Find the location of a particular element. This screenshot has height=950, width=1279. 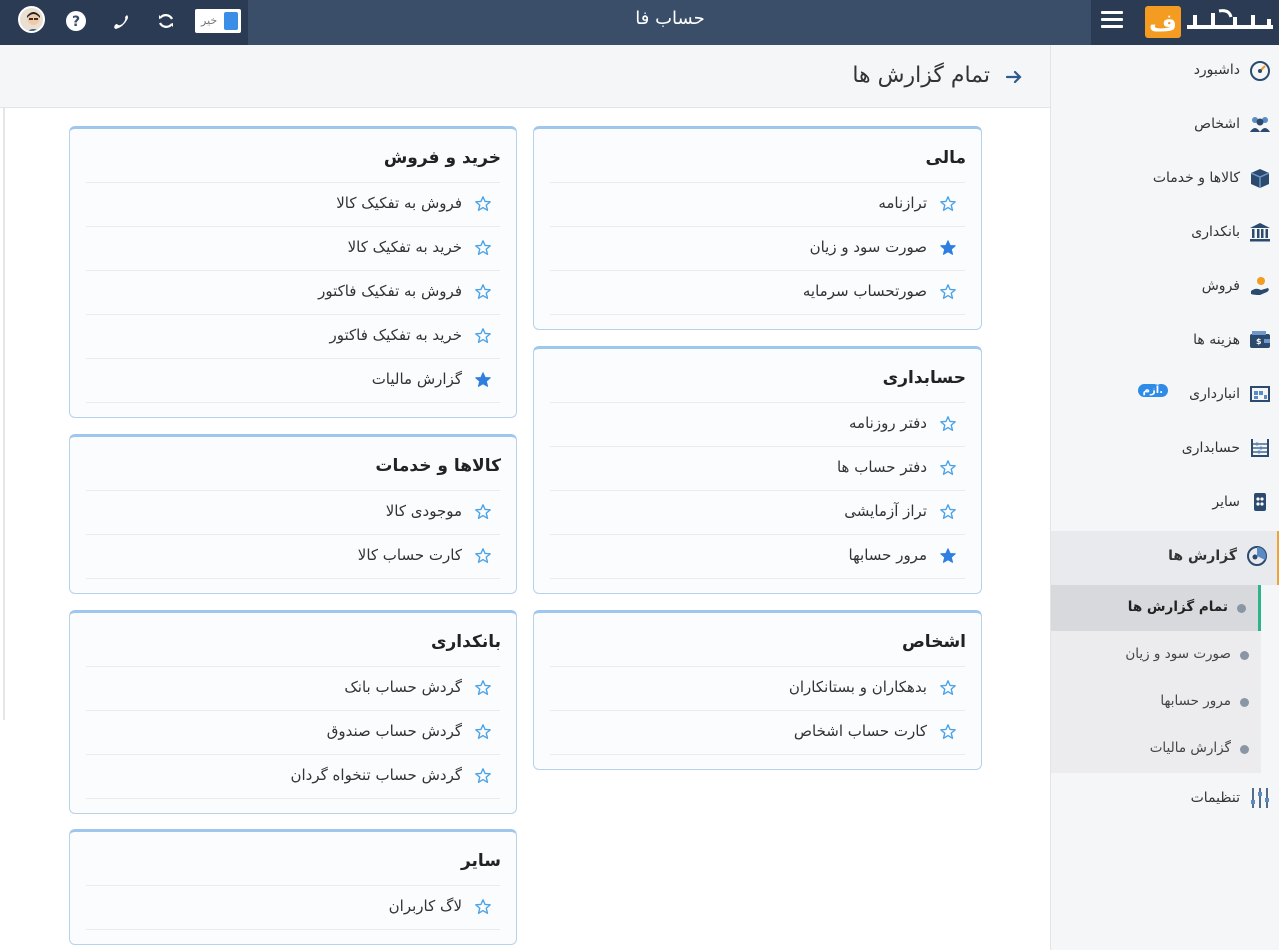

report-item: خرید به تفکیک کالا is located at coordinates (293, 249).